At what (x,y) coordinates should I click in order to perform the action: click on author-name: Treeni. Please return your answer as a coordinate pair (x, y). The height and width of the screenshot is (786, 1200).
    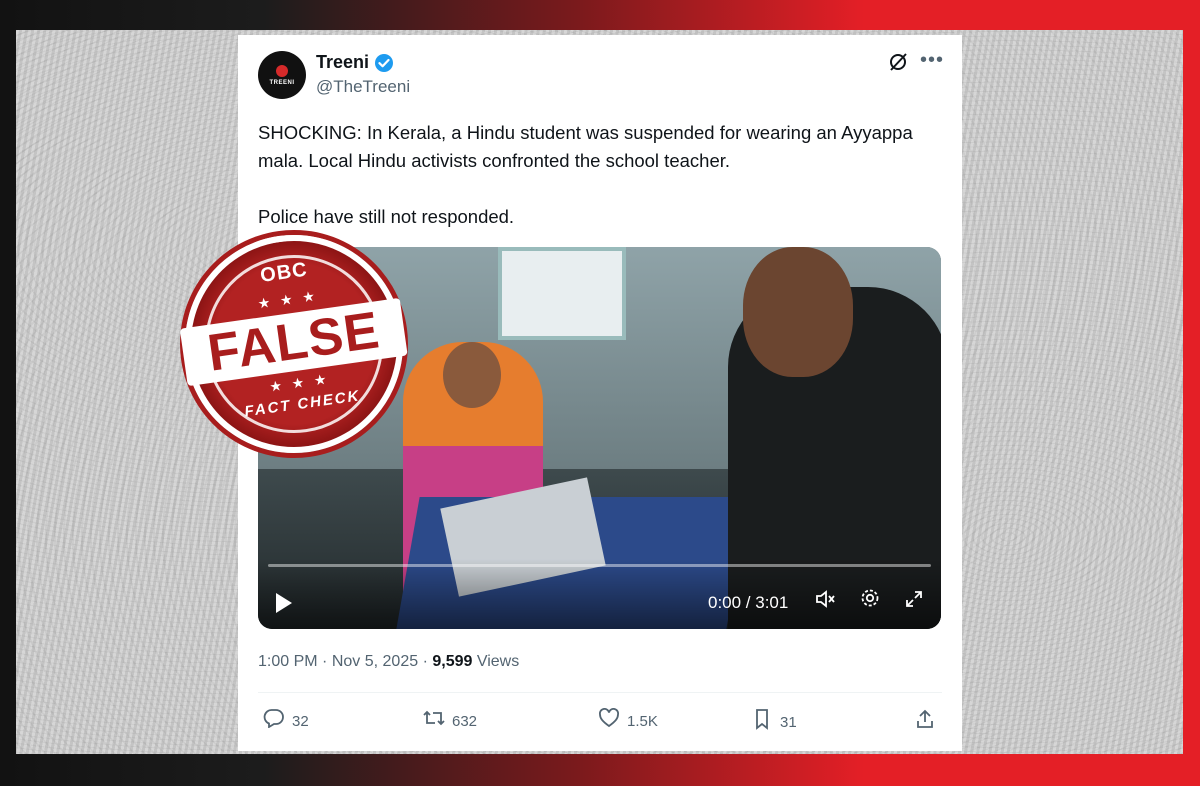
    Looking at the image, I should click on (342, 62).